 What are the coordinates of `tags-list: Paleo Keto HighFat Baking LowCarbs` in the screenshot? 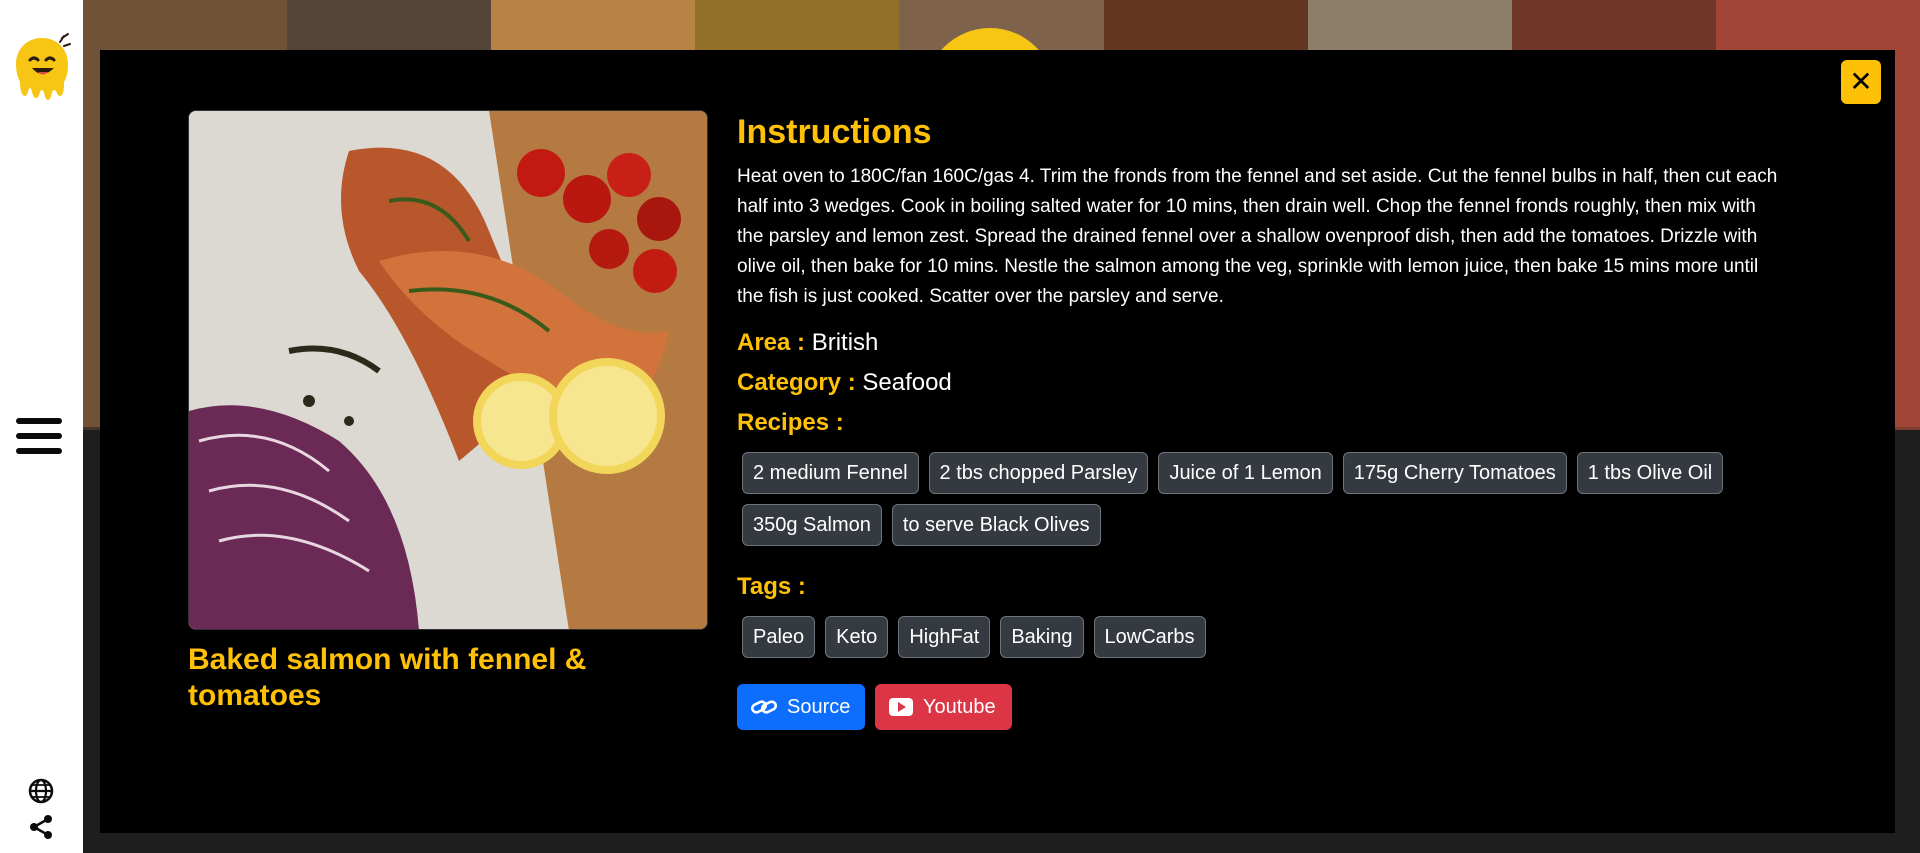 It's located at (1262, 637).